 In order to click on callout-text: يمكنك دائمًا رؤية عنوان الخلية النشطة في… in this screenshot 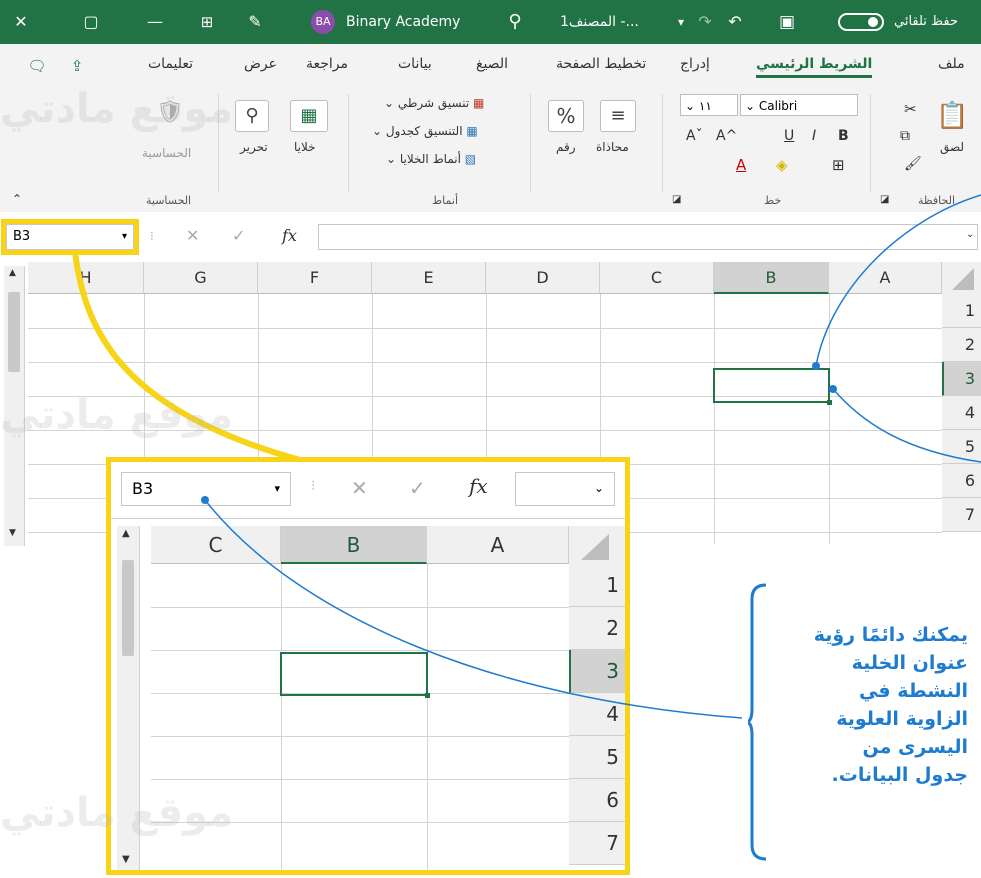, I will do `click(890, 705)`.